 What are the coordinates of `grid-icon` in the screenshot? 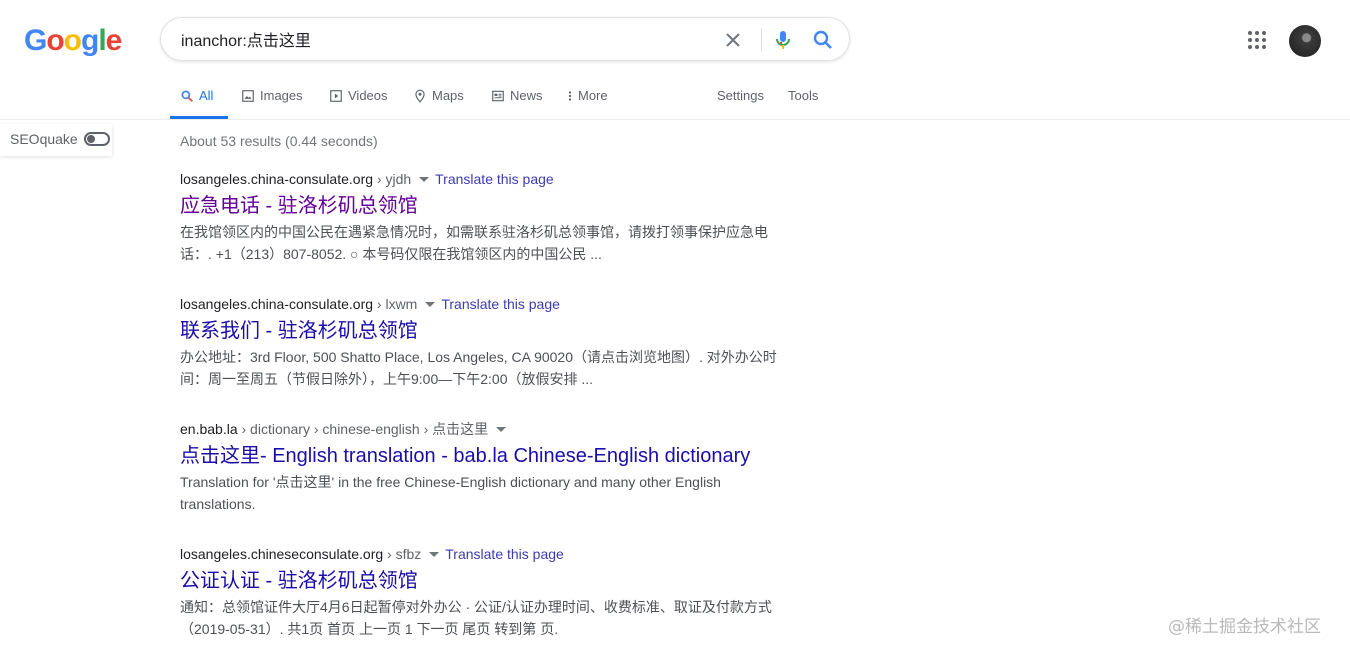 It's located at (1257, 40).